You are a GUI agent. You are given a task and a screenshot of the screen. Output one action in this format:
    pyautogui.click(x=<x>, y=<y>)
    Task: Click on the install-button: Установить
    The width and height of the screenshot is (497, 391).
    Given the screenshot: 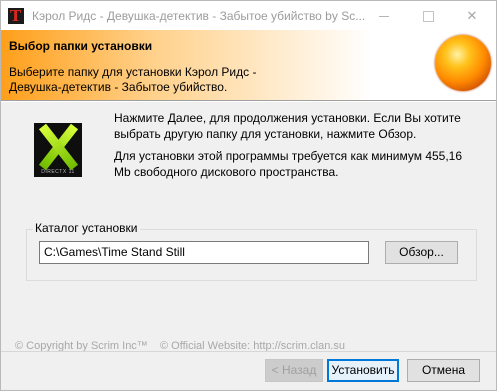 What is the action you would take?
    pyautogui.click(x=363, y=370)
    